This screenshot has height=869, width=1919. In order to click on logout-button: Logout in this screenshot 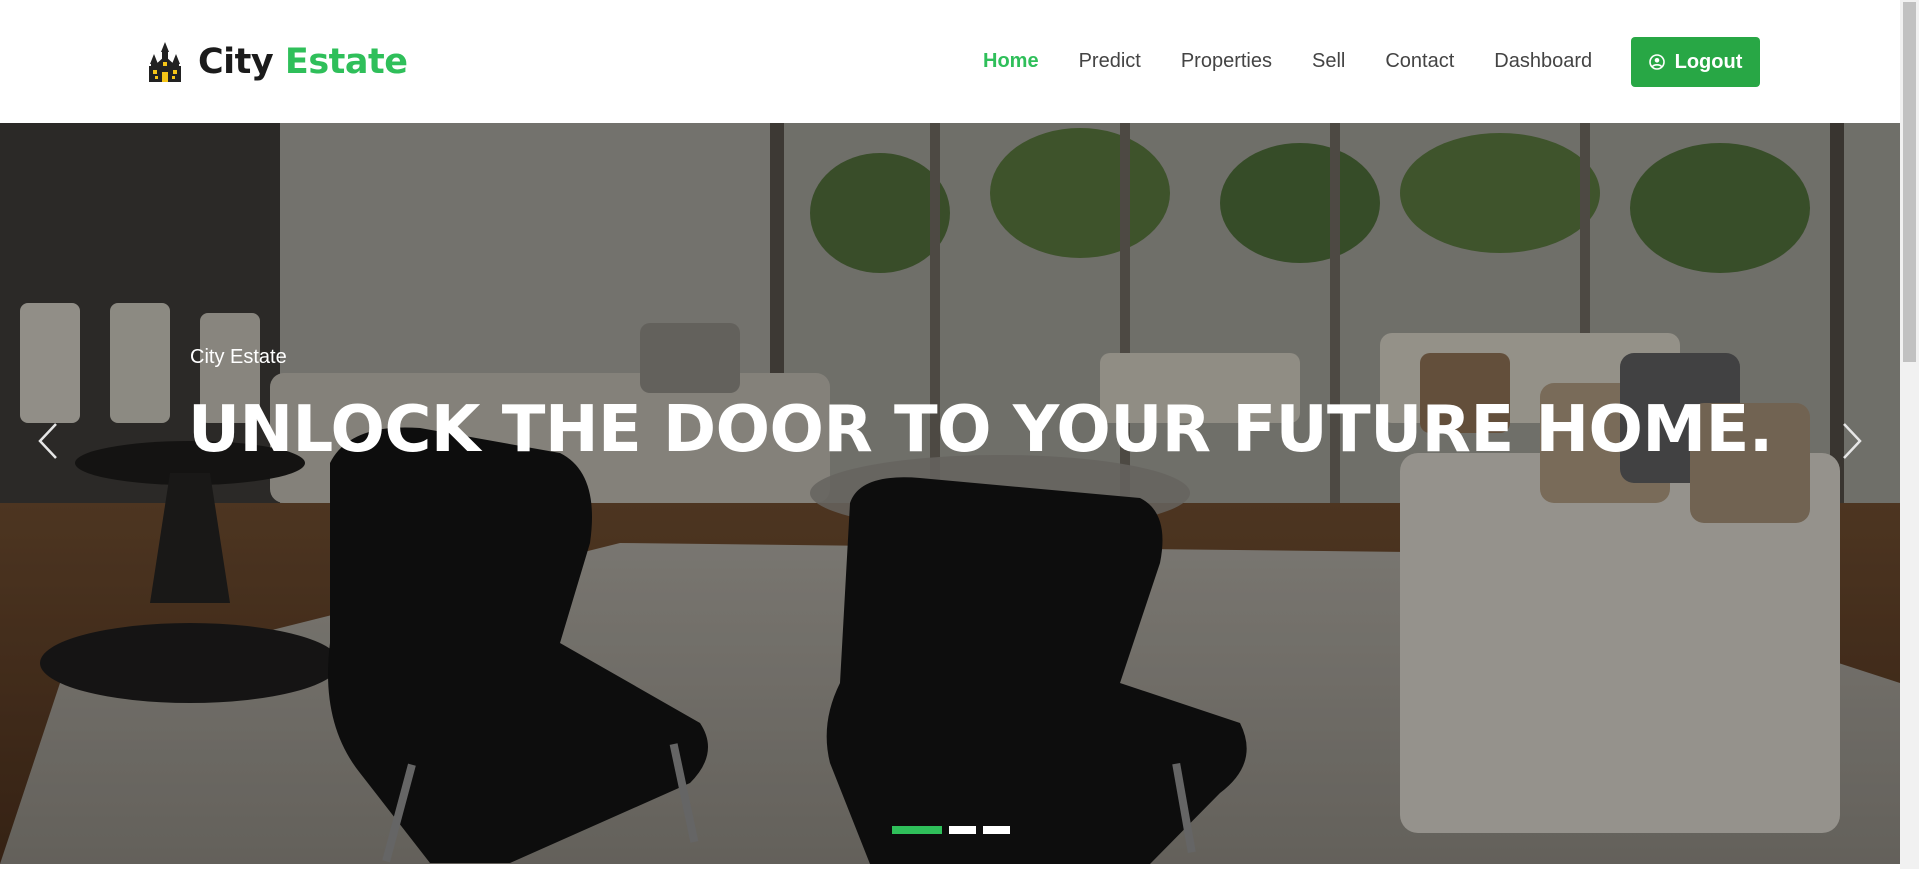, I will do `click(1695, 62)`.